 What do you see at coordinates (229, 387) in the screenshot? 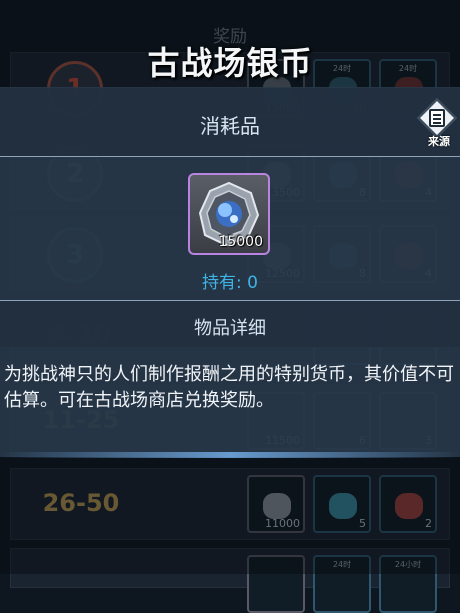
I see `item-description: 为挑战神只的人们制作报酬之用的特别货币，其价值不可估算。可在古战场商店兑换奖励。` at bounding box center [229, 387].